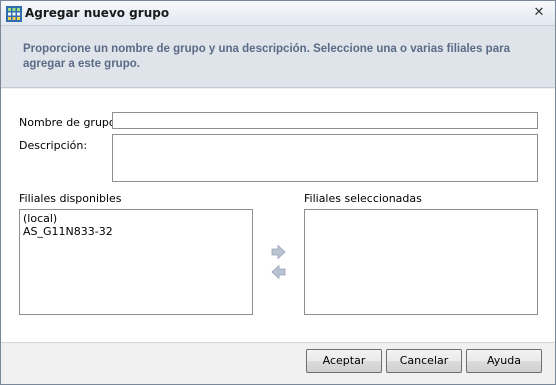  I want to click on button-bar: Aceptar Cancelar Ayuda, so click(278, 363).